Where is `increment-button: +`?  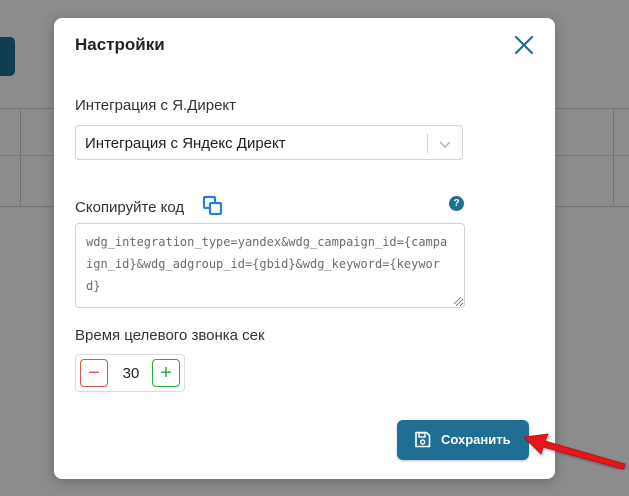
increment-button: + is located at coordinates (166, 373).